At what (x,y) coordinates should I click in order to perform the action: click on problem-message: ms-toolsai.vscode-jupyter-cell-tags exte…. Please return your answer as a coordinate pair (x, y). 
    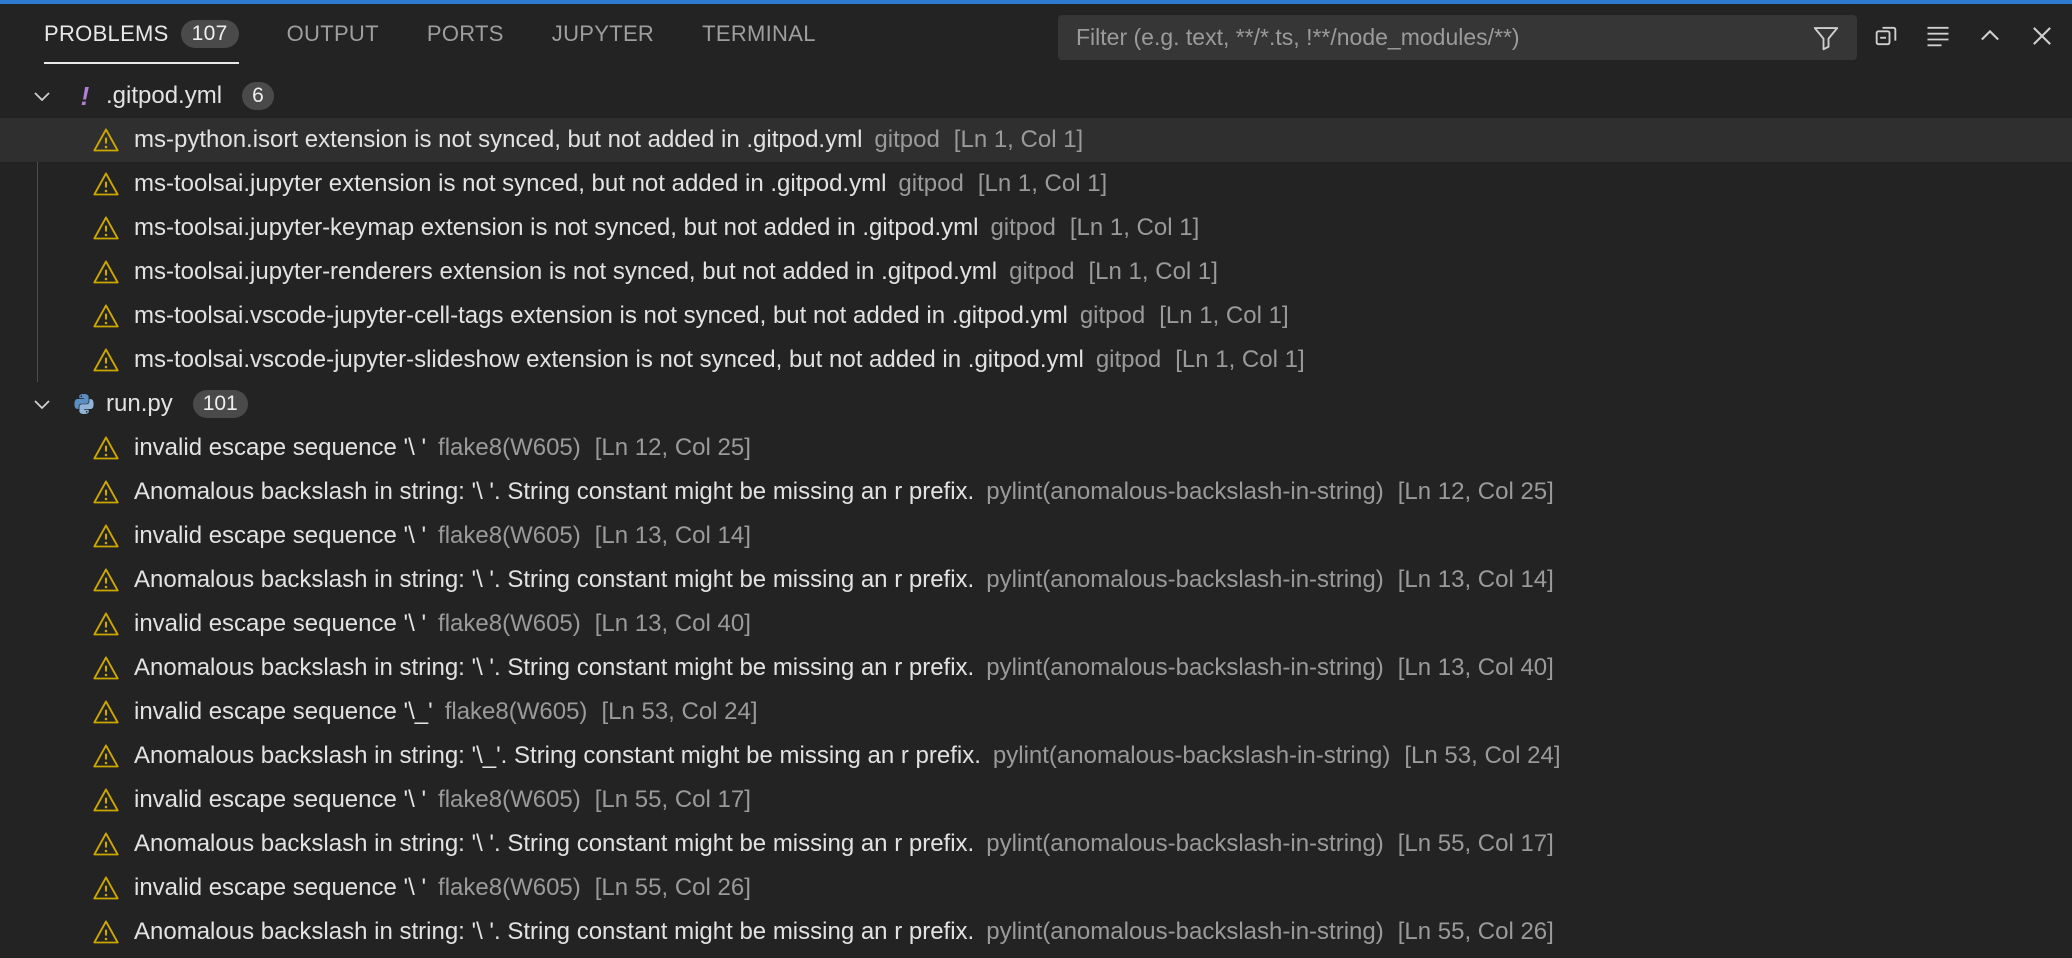
    Looking at the image, I should click on (601, 315).